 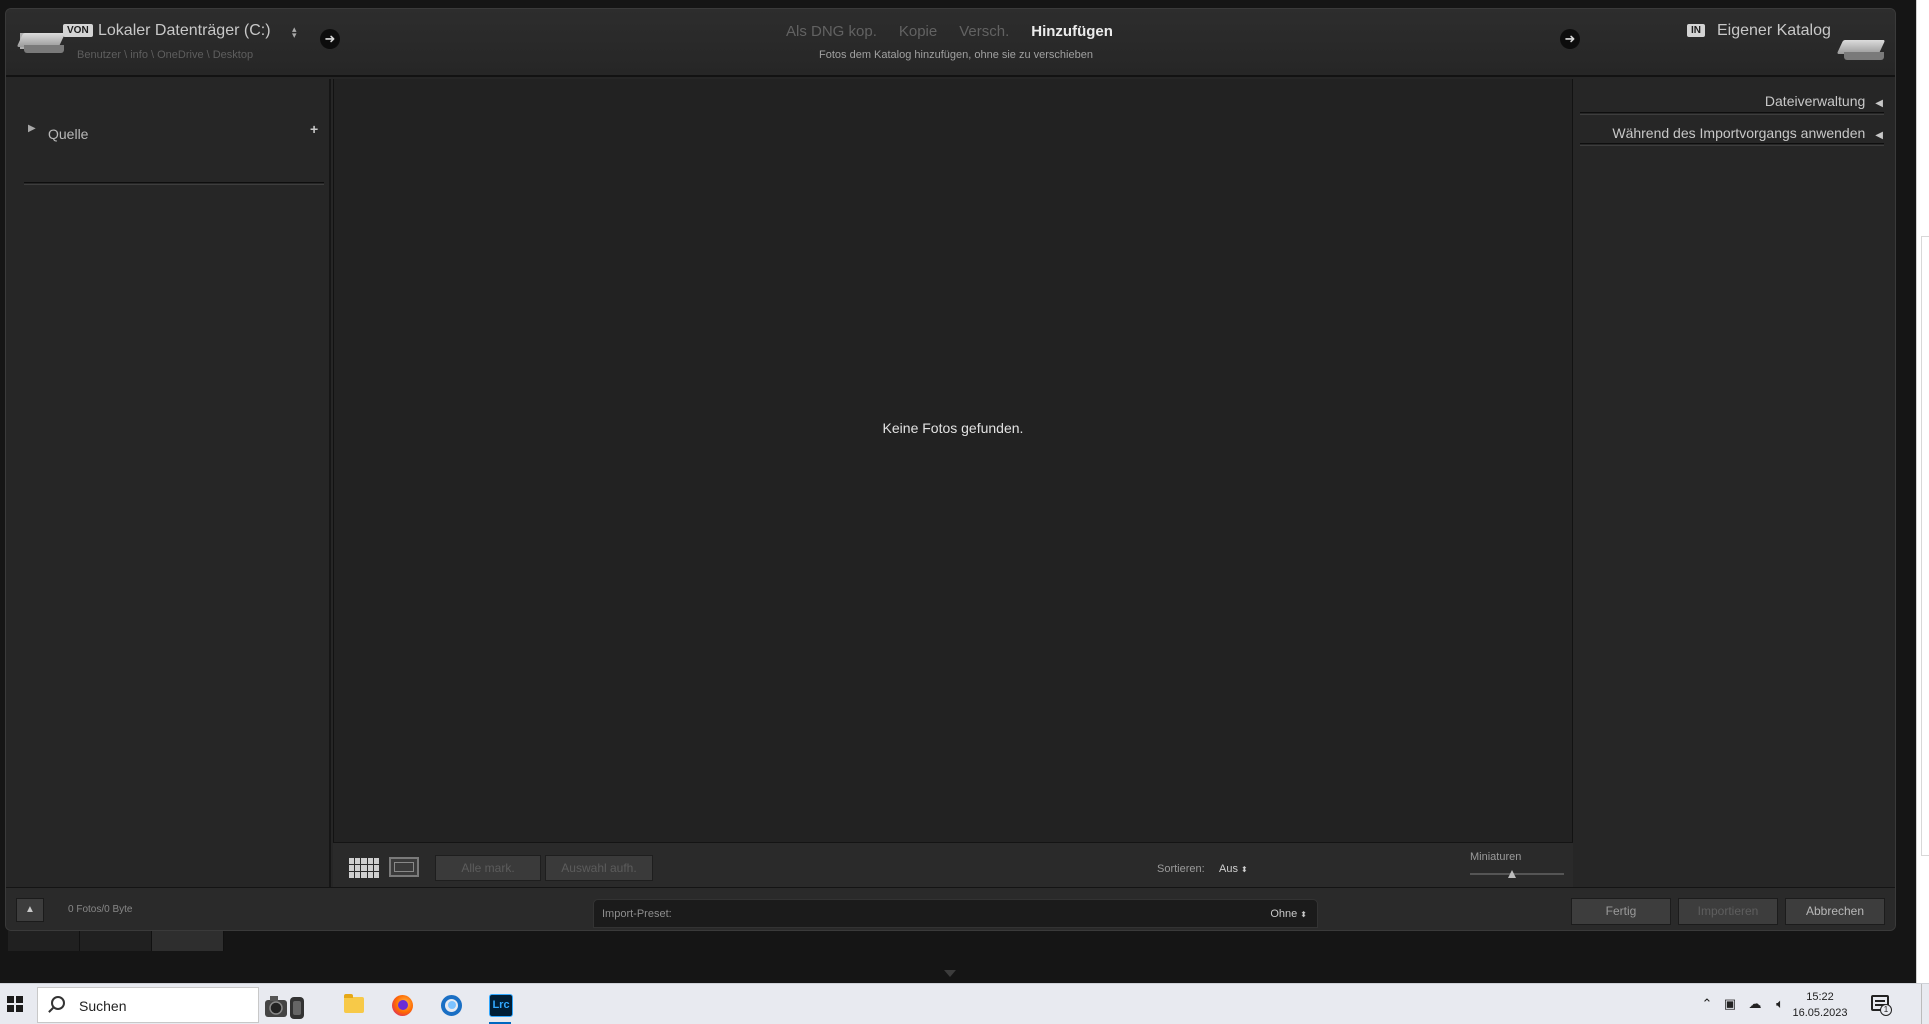 What do you see at coordinates (1755, 1004) in the screenshot?
I see `network-icon: ☁` at bounding box center [1755, 1004].